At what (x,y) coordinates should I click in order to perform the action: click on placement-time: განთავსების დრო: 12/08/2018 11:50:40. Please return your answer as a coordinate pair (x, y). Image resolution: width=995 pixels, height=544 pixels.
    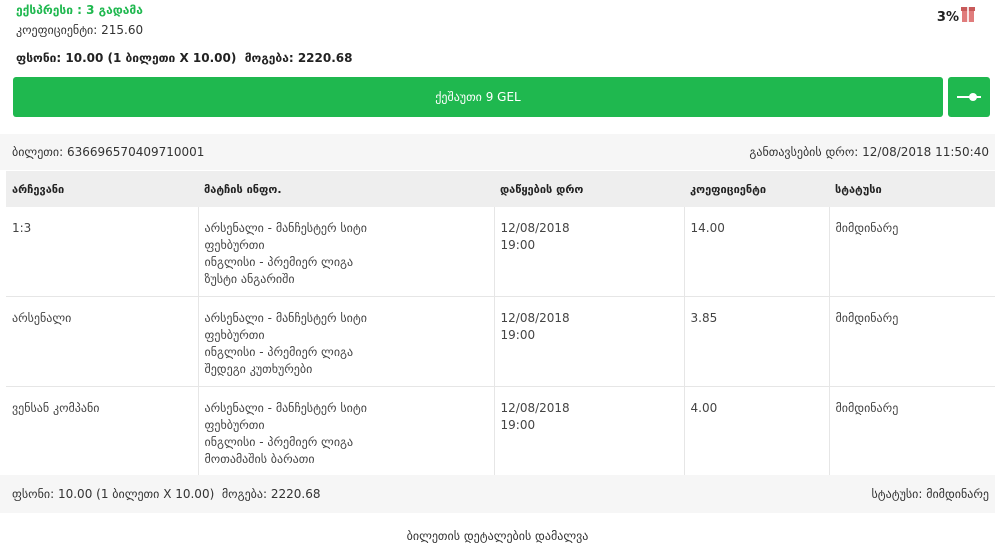
    Looking at the image, I should click on (869, 152).